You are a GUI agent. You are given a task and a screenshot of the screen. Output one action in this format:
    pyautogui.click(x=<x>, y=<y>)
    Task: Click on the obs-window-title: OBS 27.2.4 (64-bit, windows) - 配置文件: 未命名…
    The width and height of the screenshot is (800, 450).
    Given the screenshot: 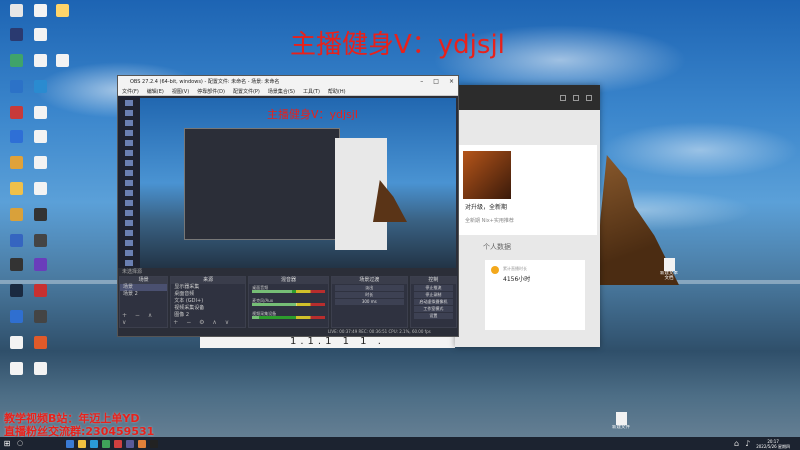 What is the action you would take?
    pyautogui.click(x=205, y=82)
    